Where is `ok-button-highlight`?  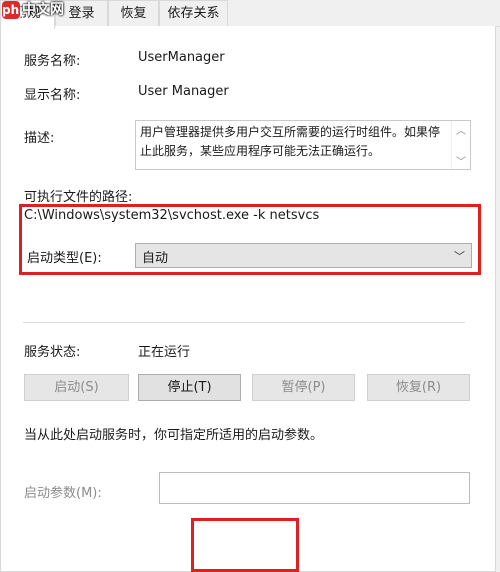
ok-button-highlight is located at coordinates (245, 545).